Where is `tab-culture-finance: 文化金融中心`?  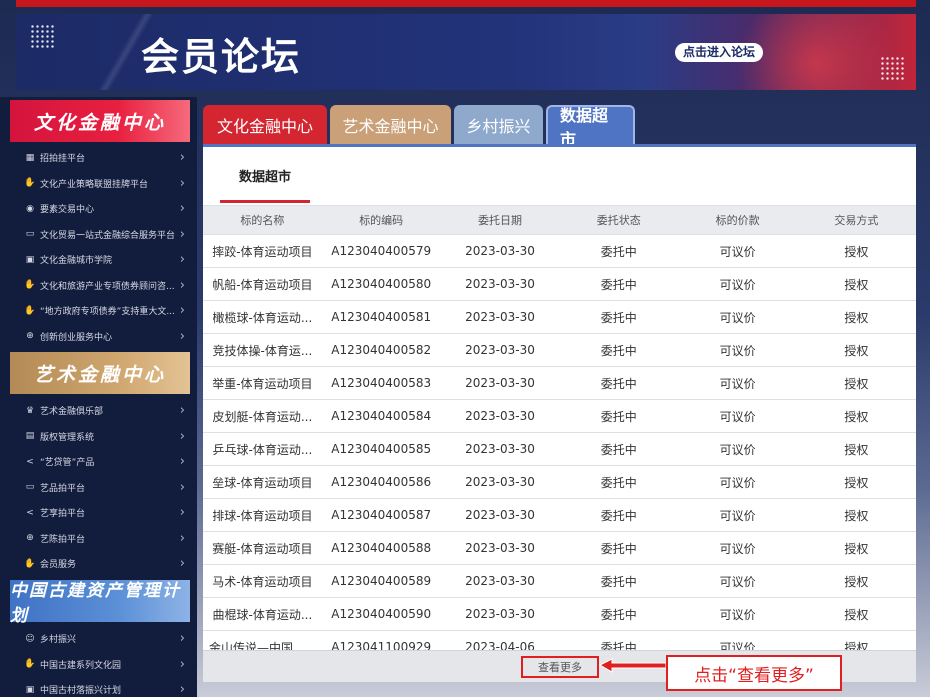
tab-culture-finance: 文化金融中心 is located at coordinates (265, 124).